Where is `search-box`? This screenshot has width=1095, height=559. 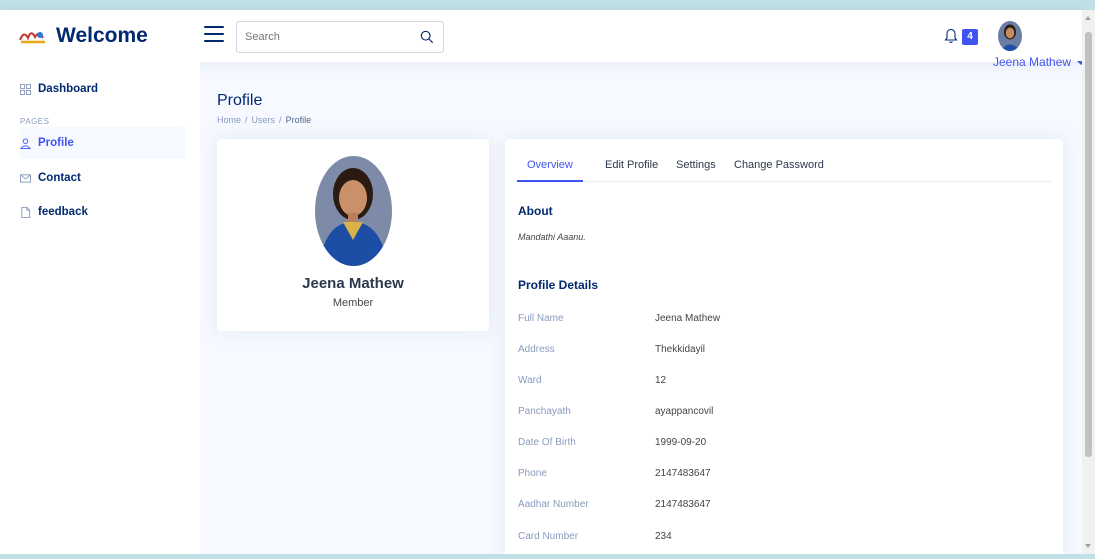 search-box is located at coordinates (340, 37).